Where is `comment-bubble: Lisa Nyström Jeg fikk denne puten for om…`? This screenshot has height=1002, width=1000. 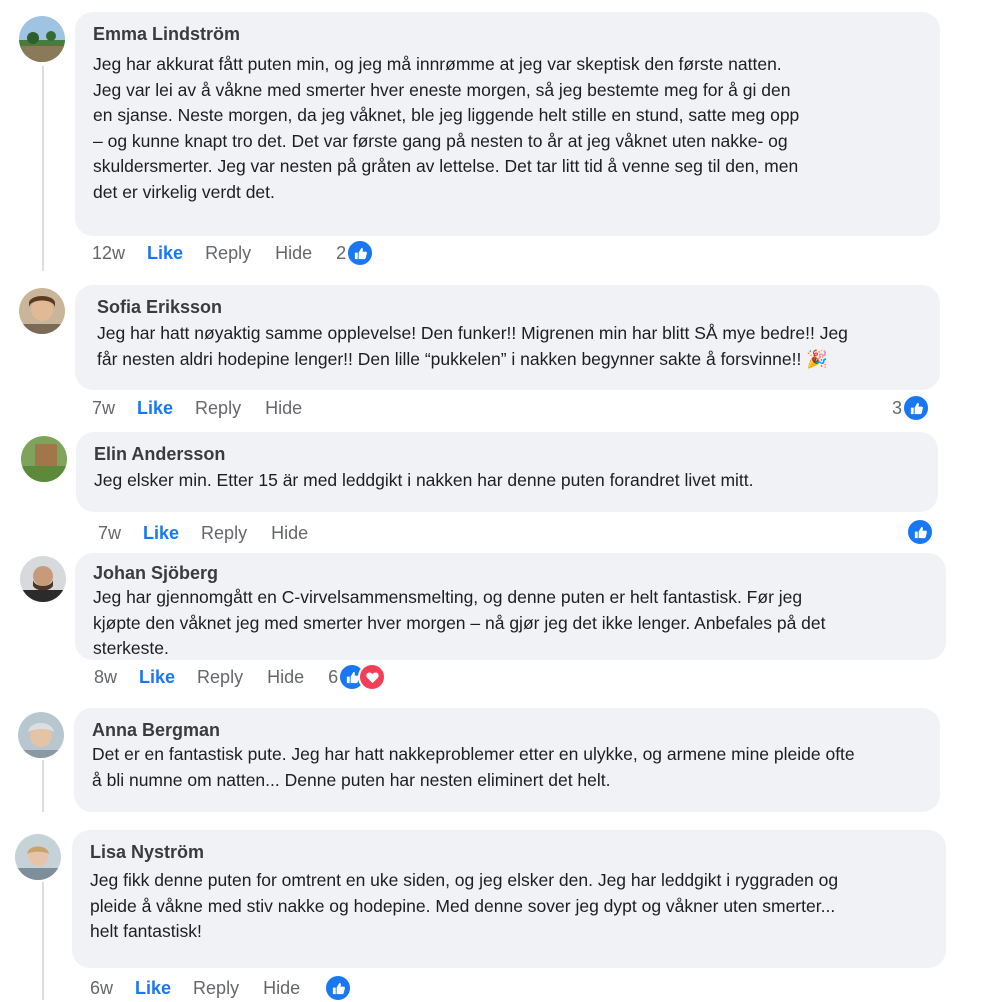
comment-bubble: Lisa Nyström Jeg fikk denne puten for om… is located at coordinates (509, 899).